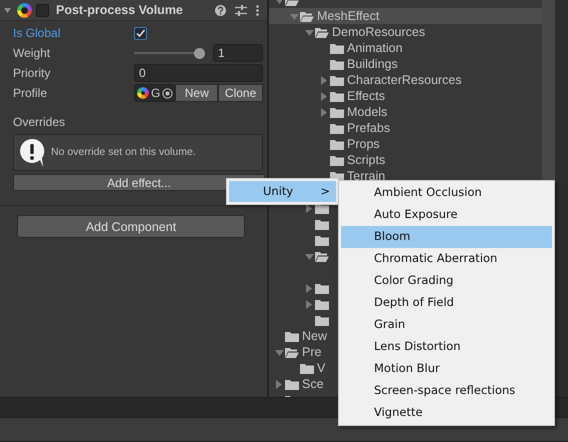 The width and height of the screenshot is (568, 442). I want to click on folder-name: New, so click(315, 336).